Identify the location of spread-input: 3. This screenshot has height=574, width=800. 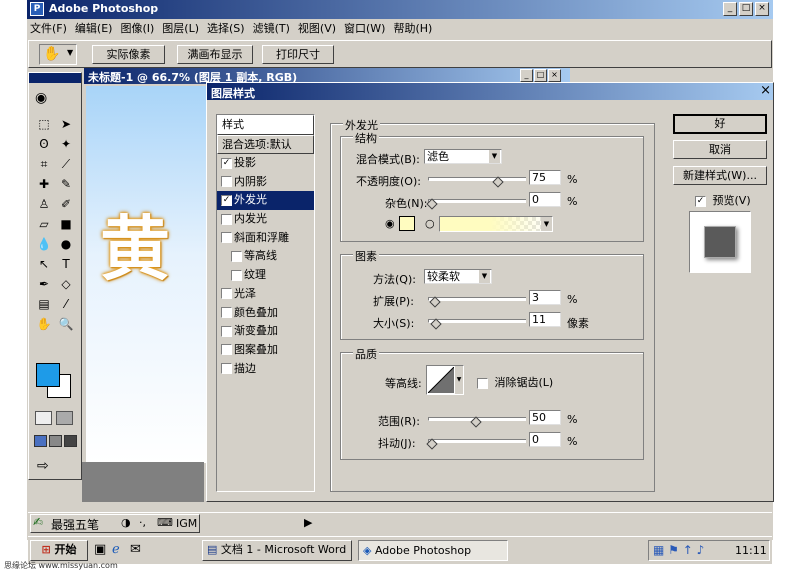
(545, 297).